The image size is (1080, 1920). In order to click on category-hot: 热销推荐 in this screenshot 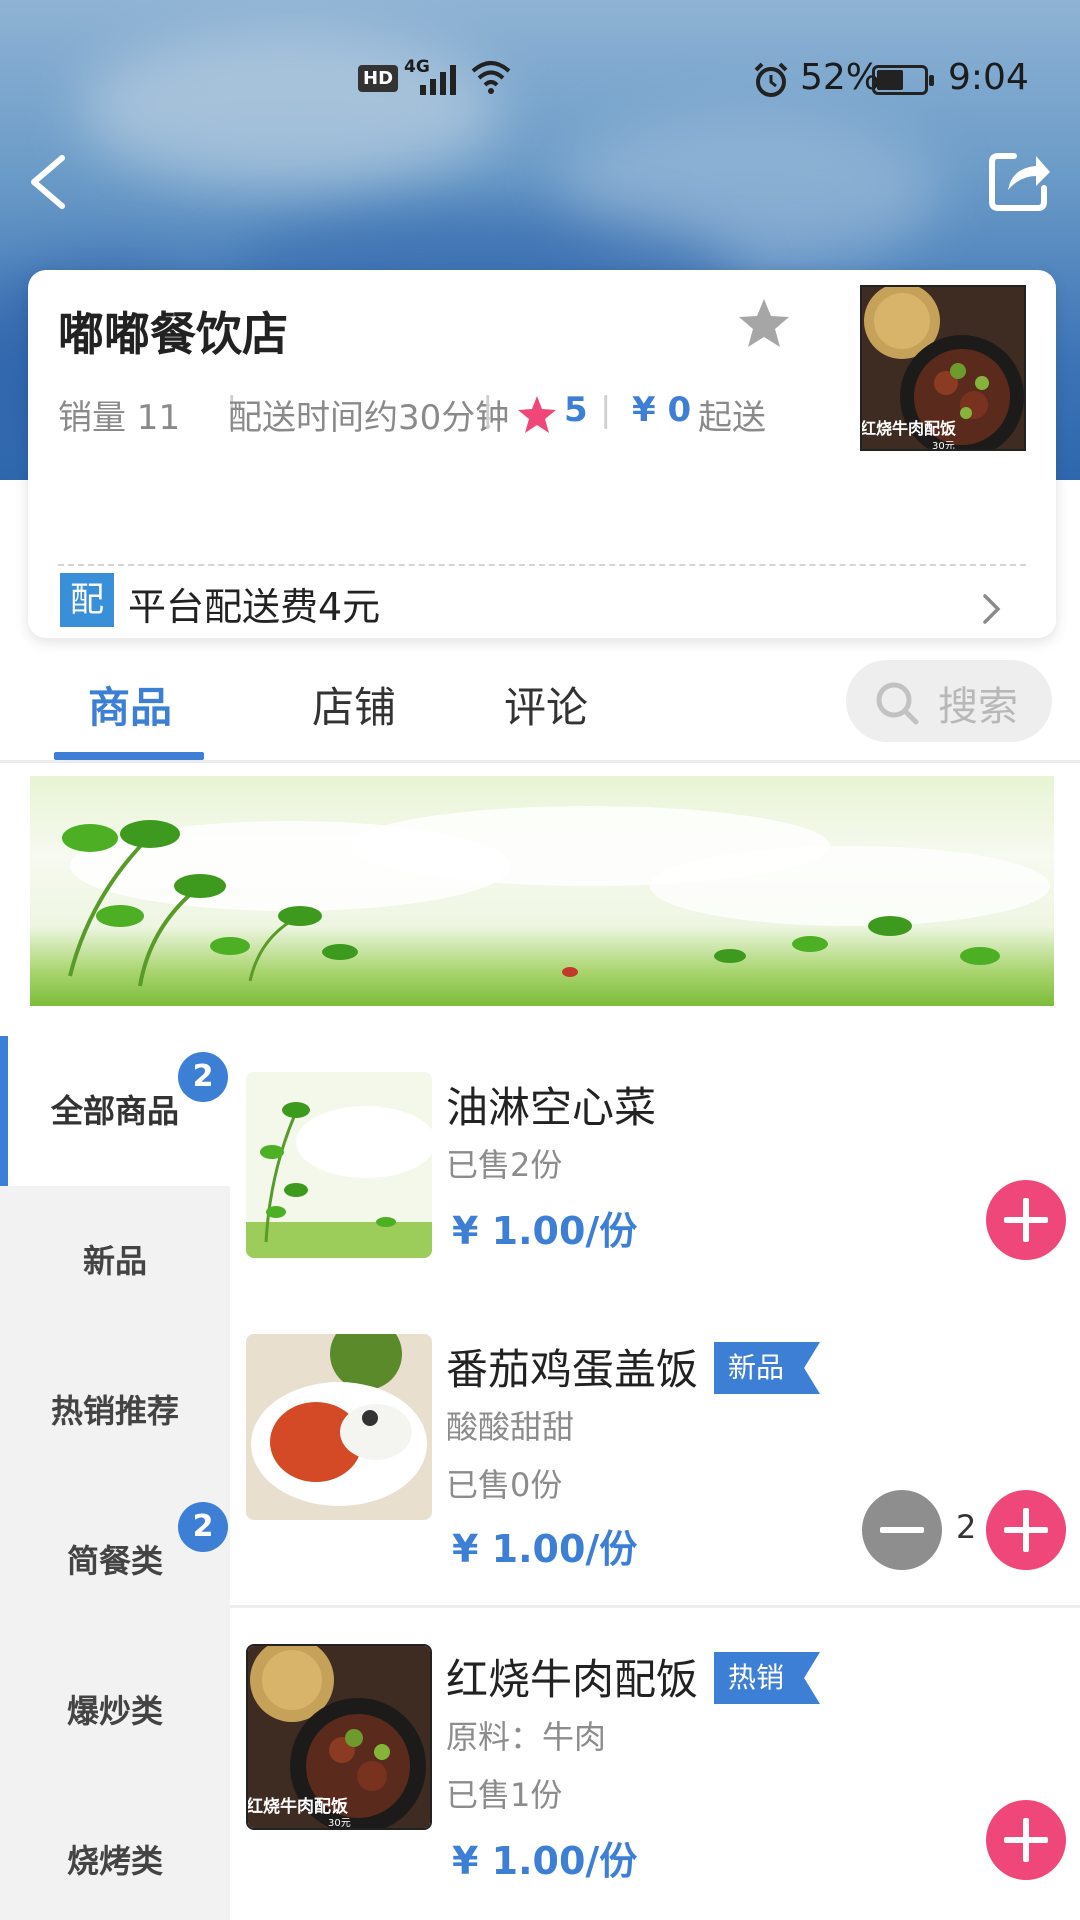, I will do `click(115, 1411)`.